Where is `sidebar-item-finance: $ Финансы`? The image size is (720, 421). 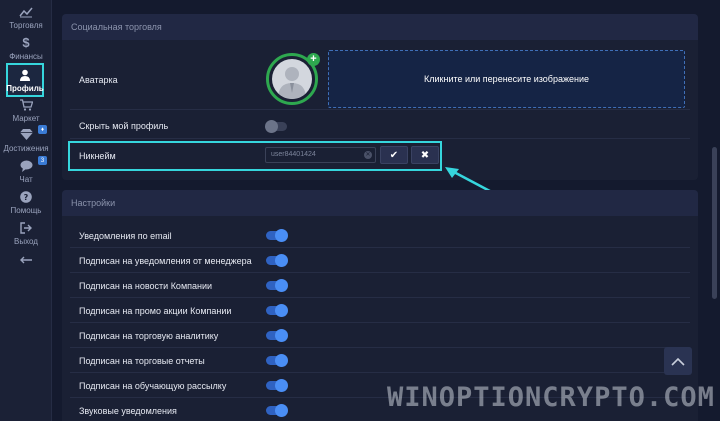
sidebar-item-finance: $ Финансы is located at coordinates (26, 48).